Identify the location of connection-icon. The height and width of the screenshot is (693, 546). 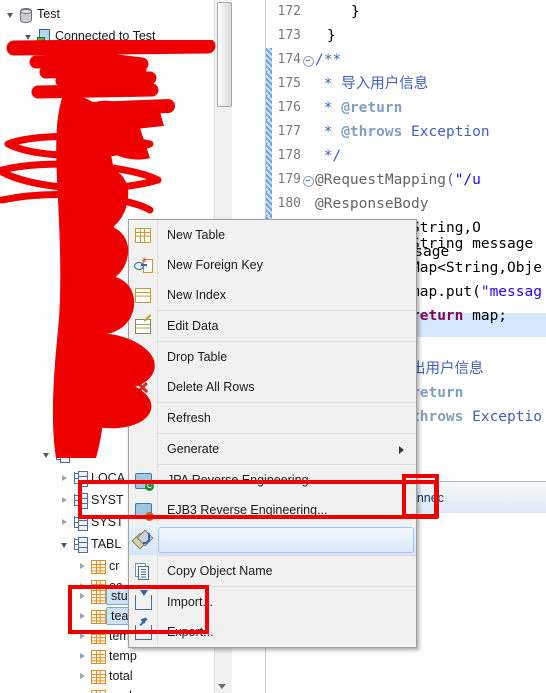
(43, 36).